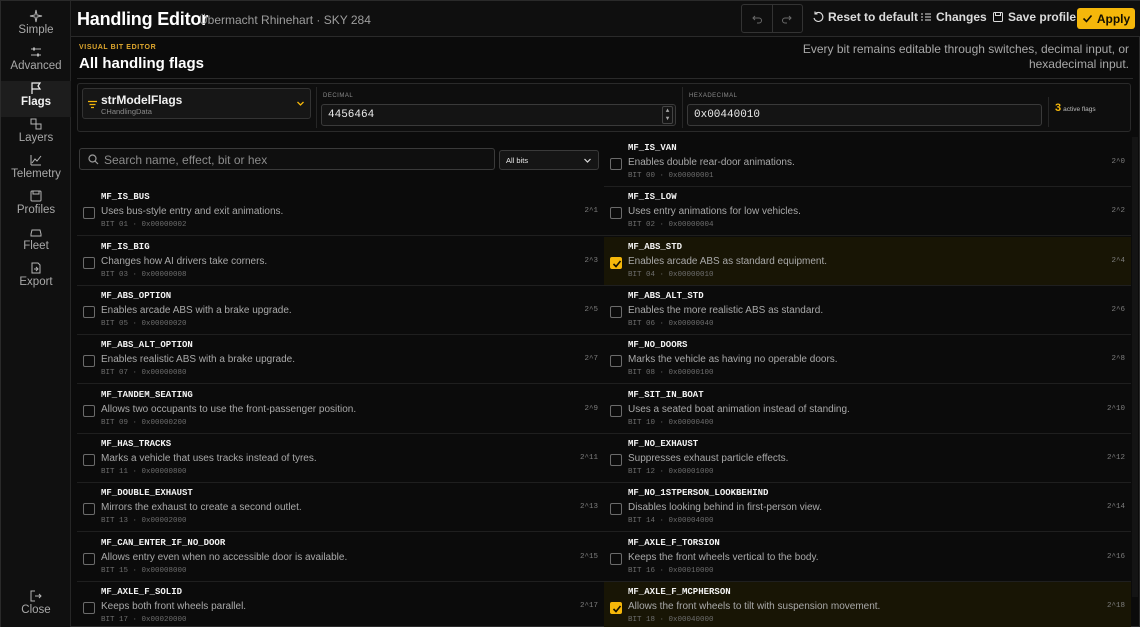  Describe the element at coordinates (36, 16) in the screenshot. I see `sparkle-icon` at that location.